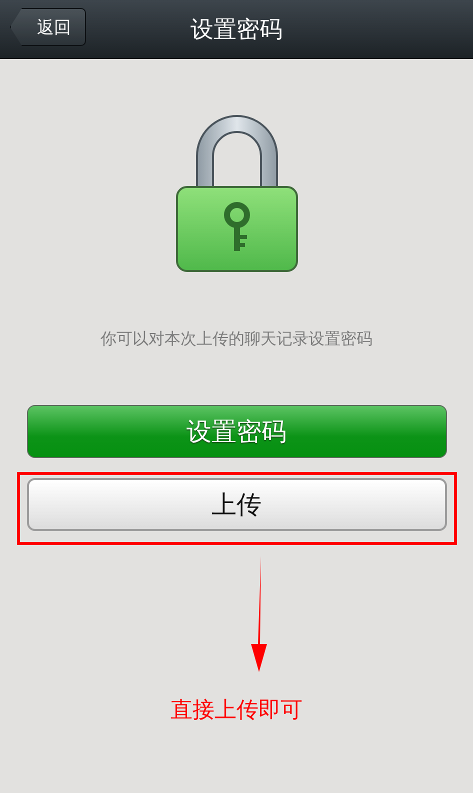 Image resolution: width=473 pixels, height=793 pixels. I want to click on page-title: 设置密码, so click(236, 30).